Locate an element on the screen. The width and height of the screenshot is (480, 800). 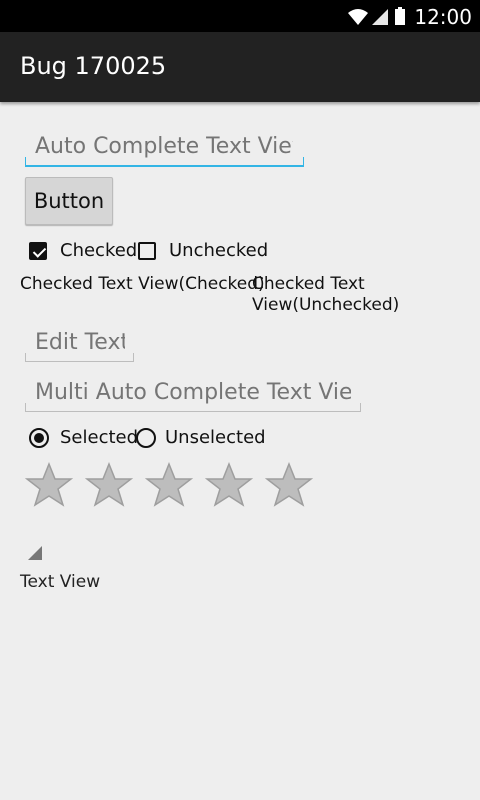
checkbox-unchecked: Unchecked is located at coordinates (203, 250).